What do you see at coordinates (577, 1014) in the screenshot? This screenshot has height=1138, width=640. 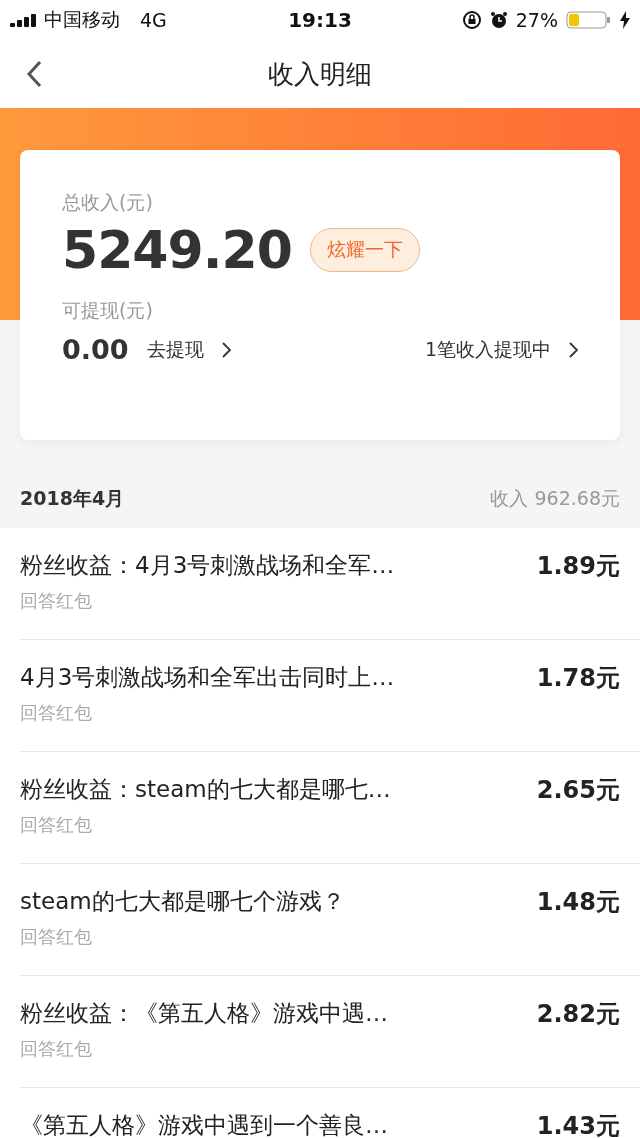 I see `record-amount: 2.82元` at bounding box center [577, 1014].